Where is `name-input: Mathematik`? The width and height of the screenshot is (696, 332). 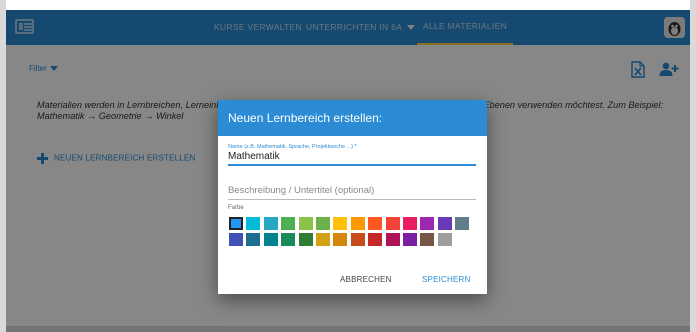 name-input: Mathematik is located at coordinates (352, 156).